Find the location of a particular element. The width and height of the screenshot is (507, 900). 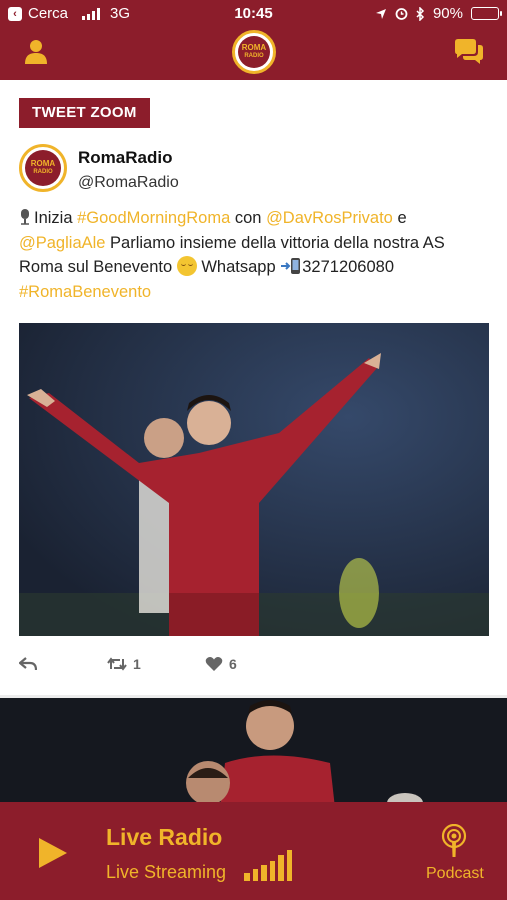

status-bar: ‹ Cerca 3G 10:45 90% is located at coordinates (253, 14).